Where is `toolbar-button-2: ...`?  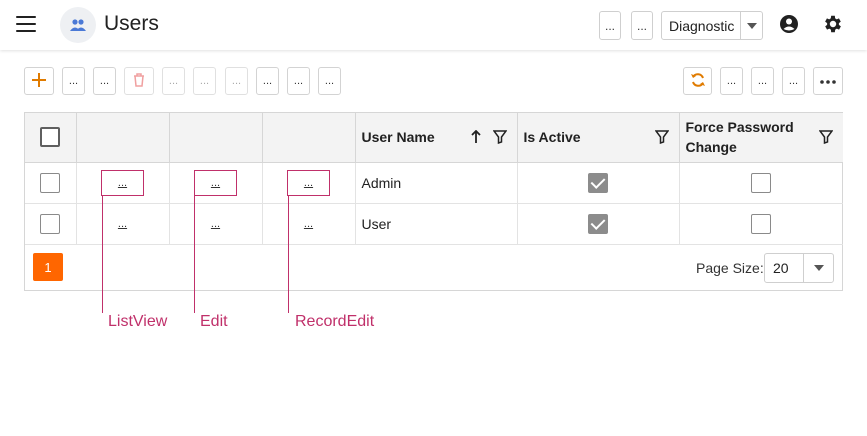
toolbar-button-2: ... is located at coordinates (104, 81).